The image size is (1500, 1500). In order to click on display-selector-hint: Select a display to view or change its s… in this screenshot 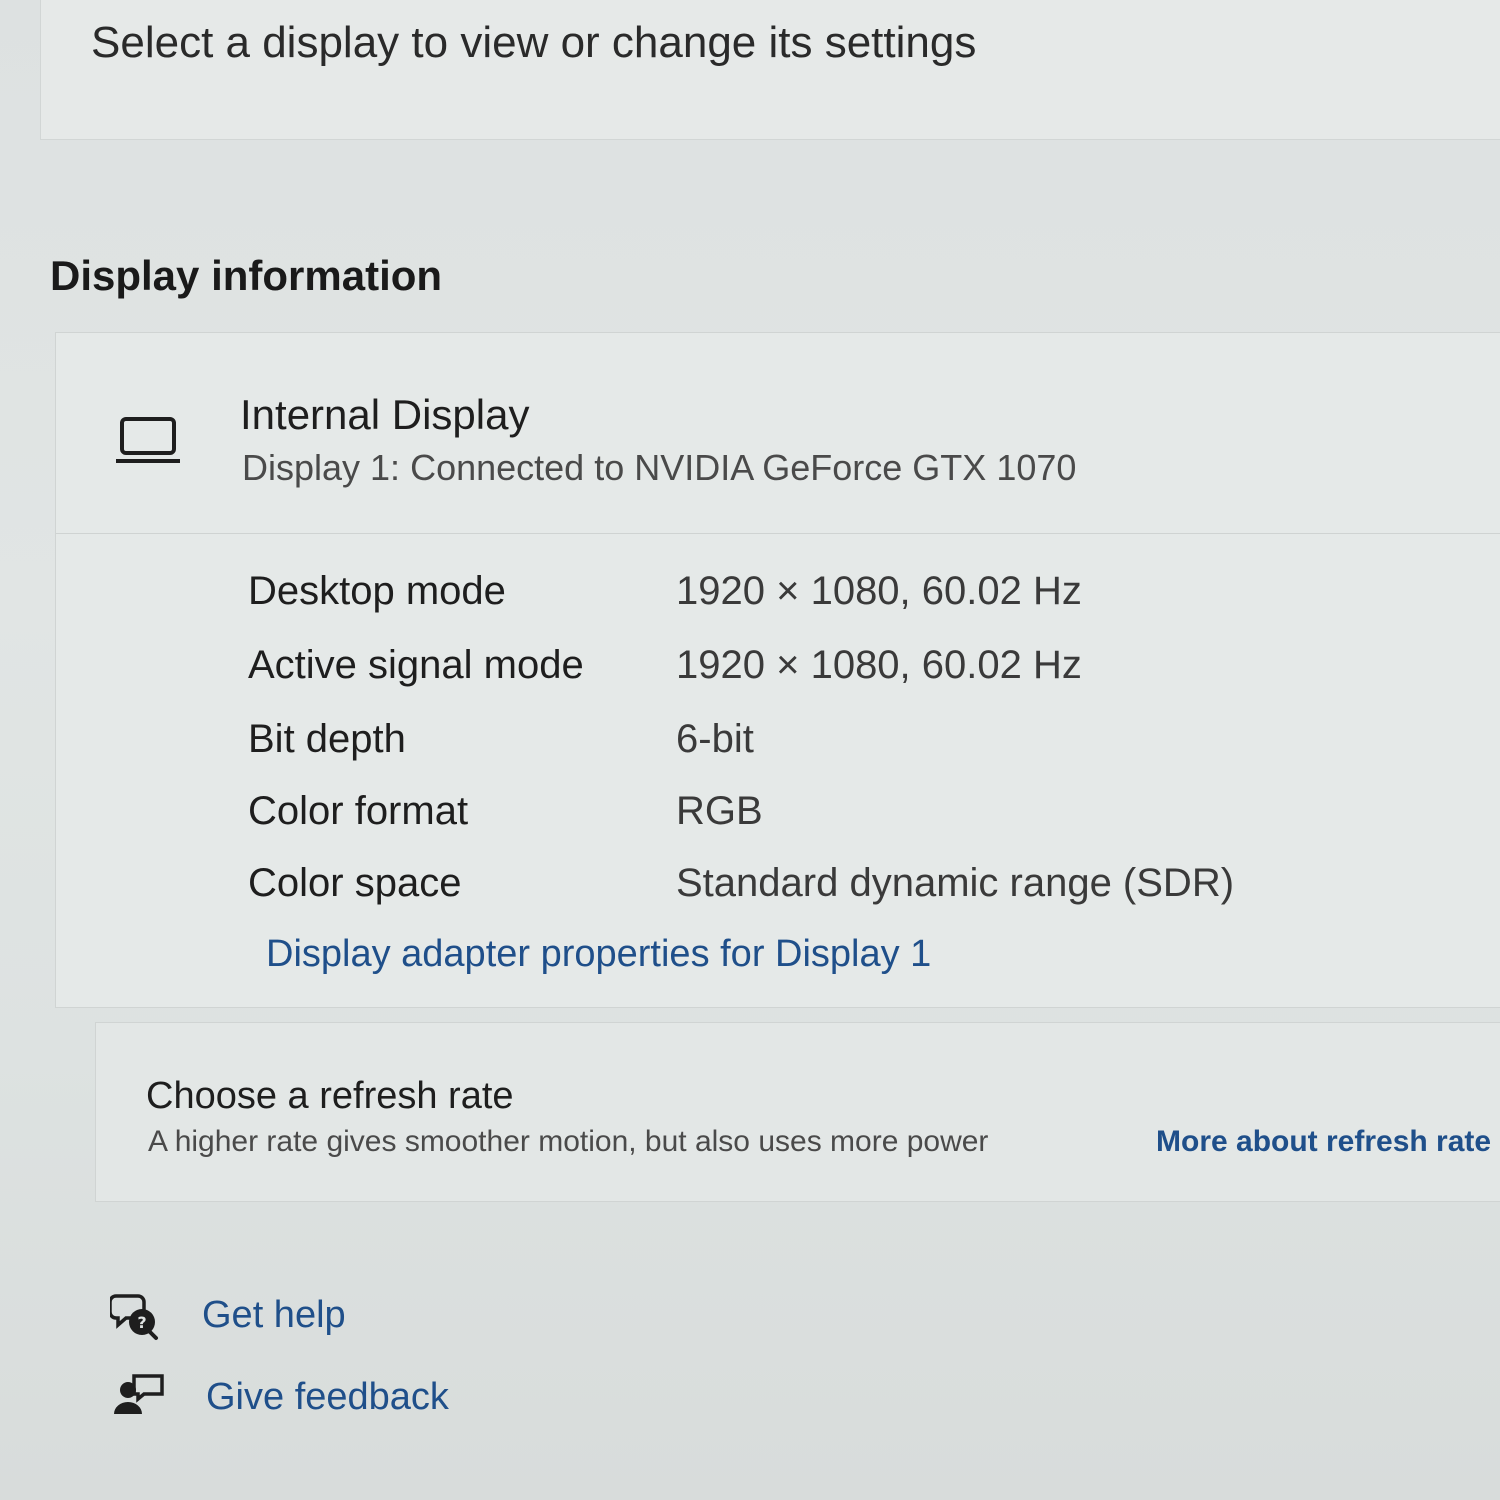, I will do `click(534, 42)`.